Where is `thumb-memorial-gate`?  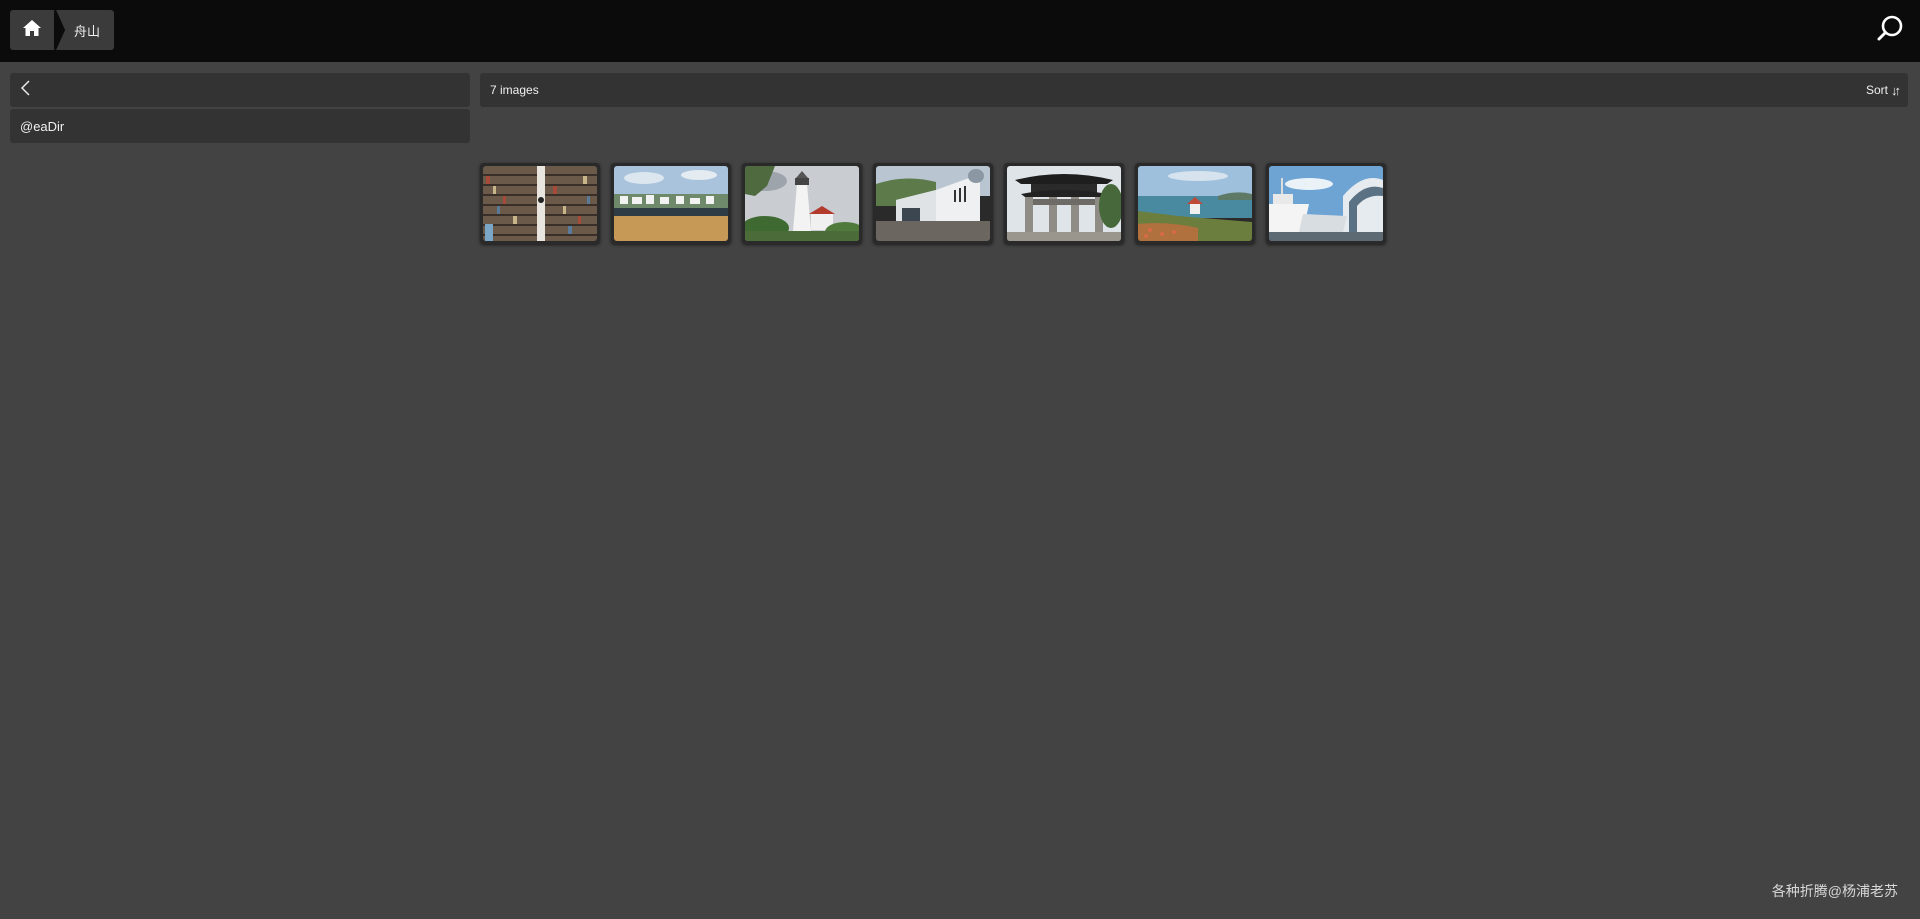 thumb-memorial-gate is located at coordinates (1064, 203).